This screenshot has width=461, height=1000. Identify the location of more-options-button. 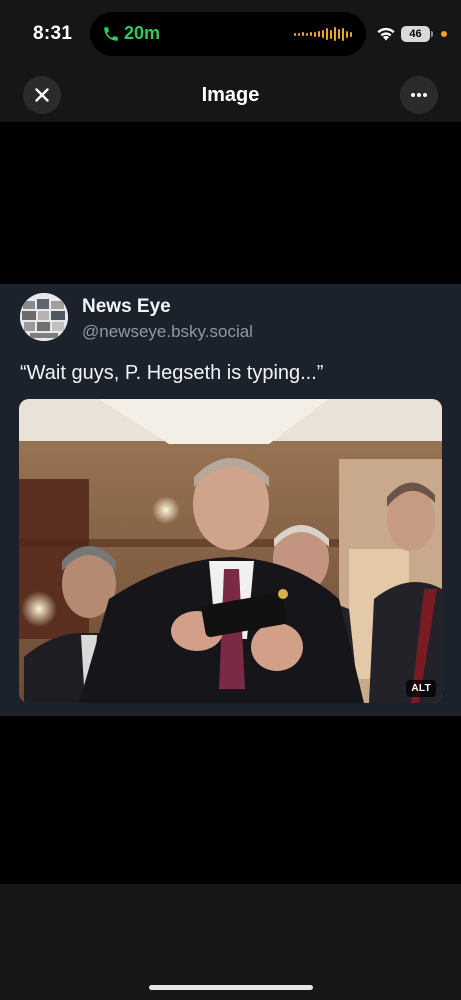
(419, 95).